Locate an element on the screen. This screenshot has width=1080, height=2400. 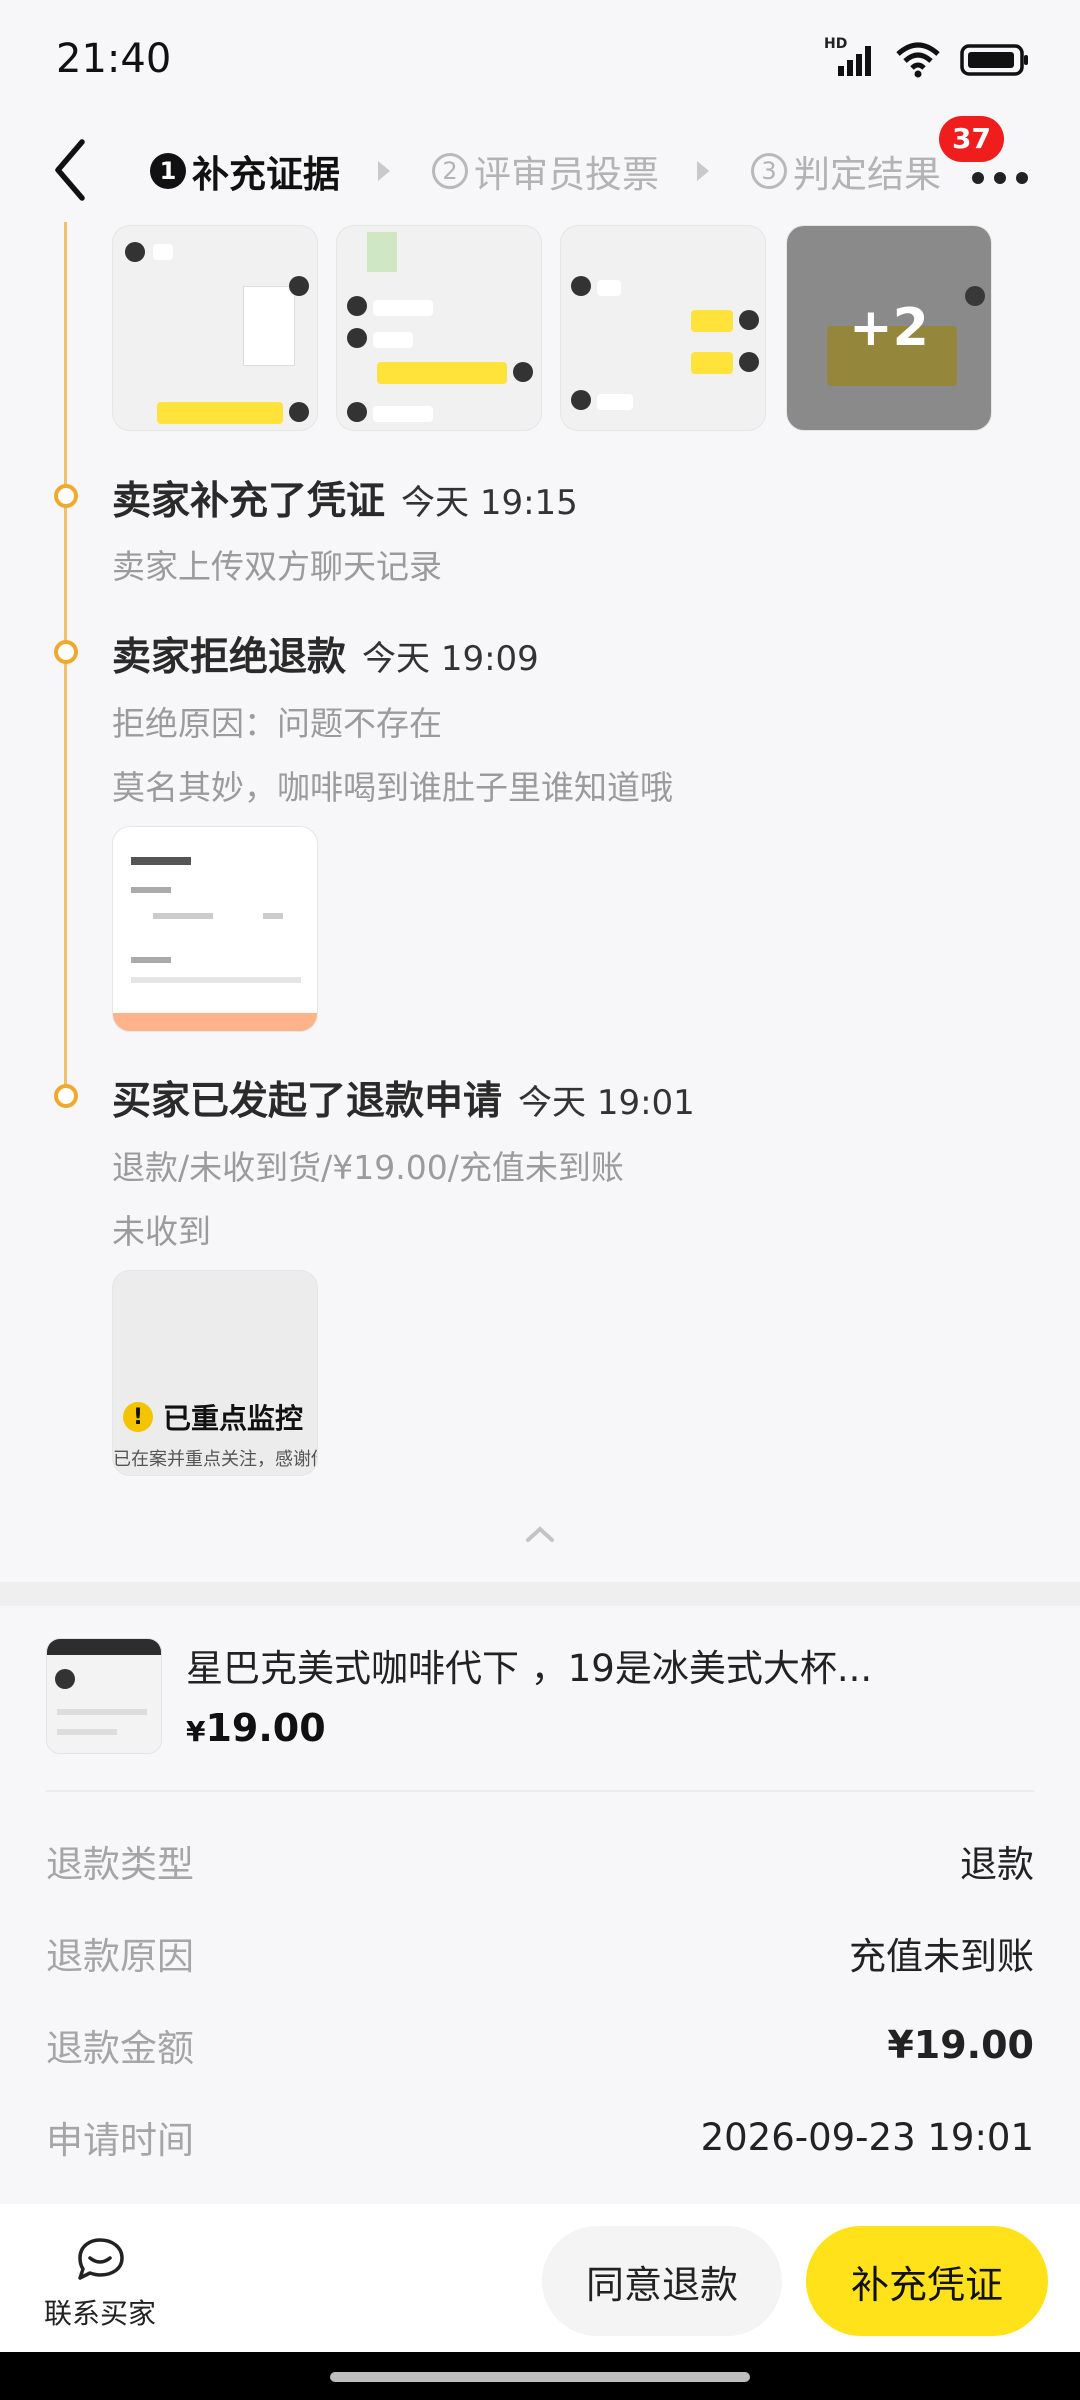
event-description: 莫名其妙，咖啡喝到谁肚子里谁知道哦 is located at coordinates (392, 787).